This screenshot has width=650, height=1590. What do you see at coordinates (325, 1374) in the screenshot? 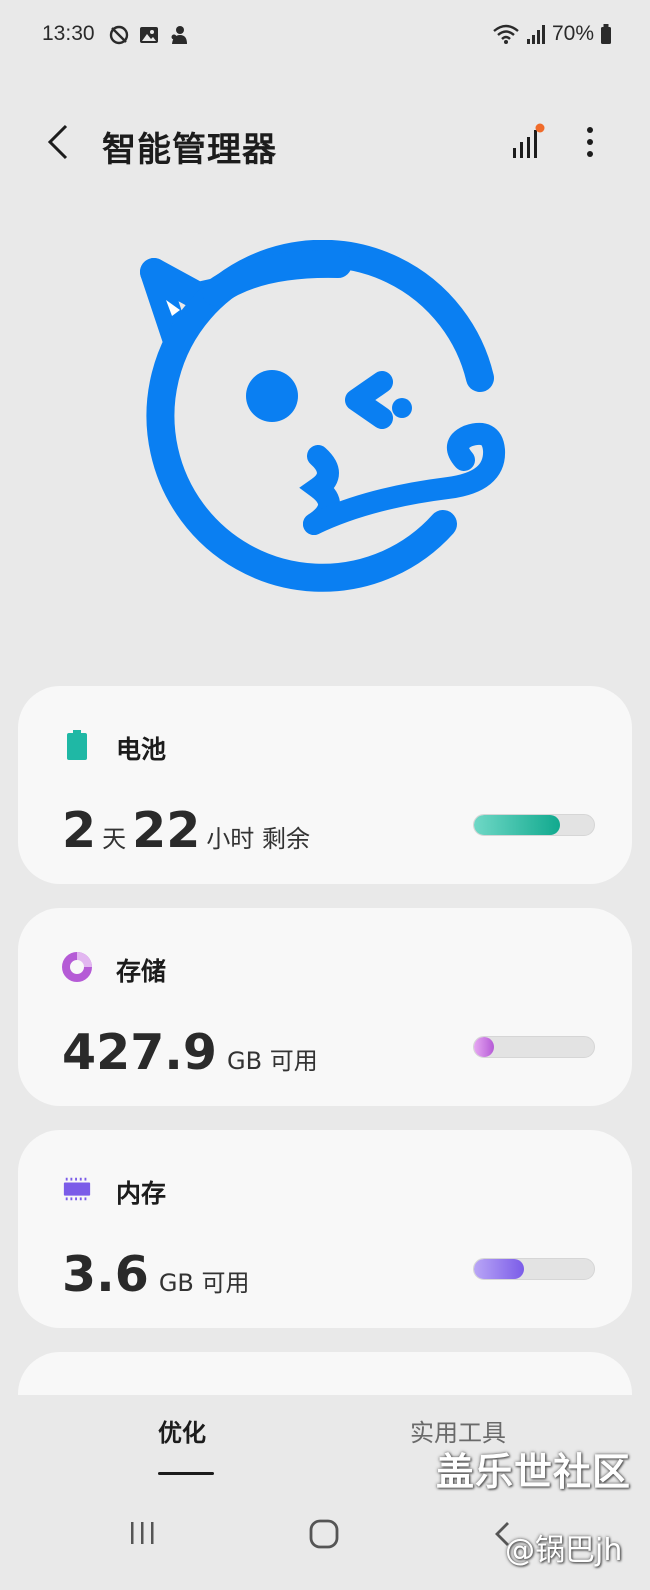
I see `next-card-partial` at bounding box center [325, 1374].